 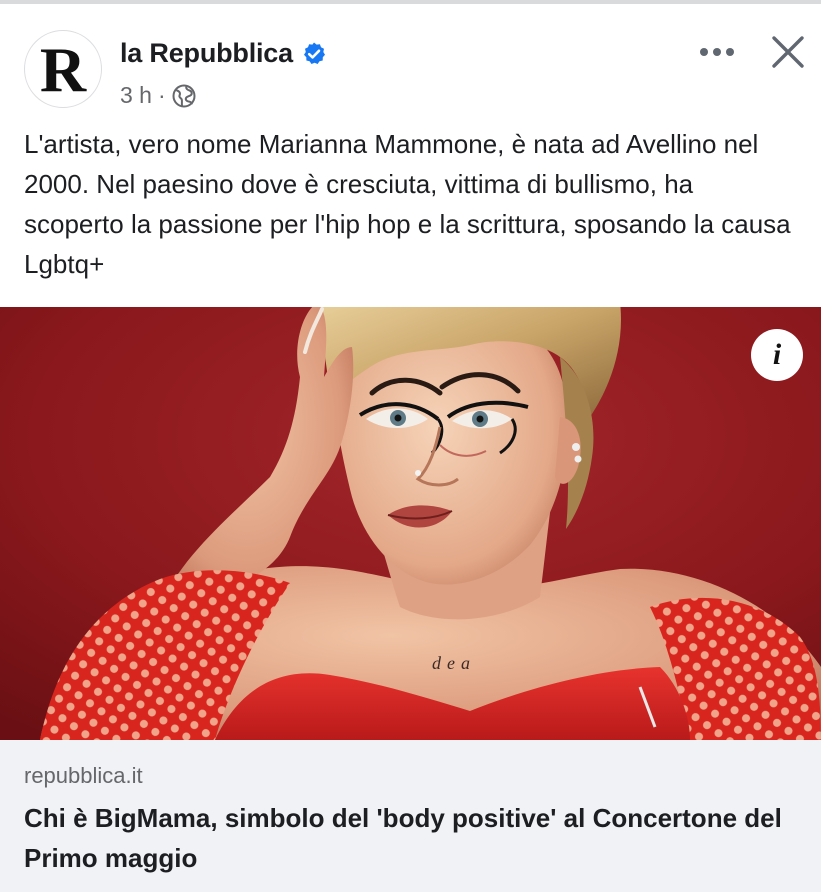 What do you see at coordinates (136, 95) in the screenshot?
I see `post-timestamp: 3 h` at bounding box center [136, 95].